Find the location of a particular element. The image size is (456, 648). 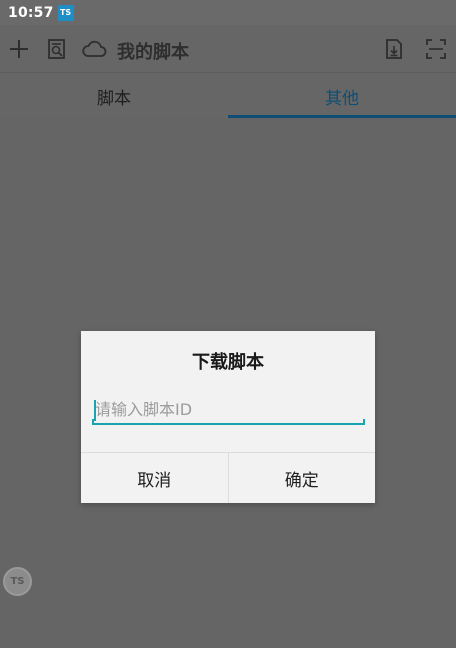

cloud-icon is located at coordinates (94, 49).